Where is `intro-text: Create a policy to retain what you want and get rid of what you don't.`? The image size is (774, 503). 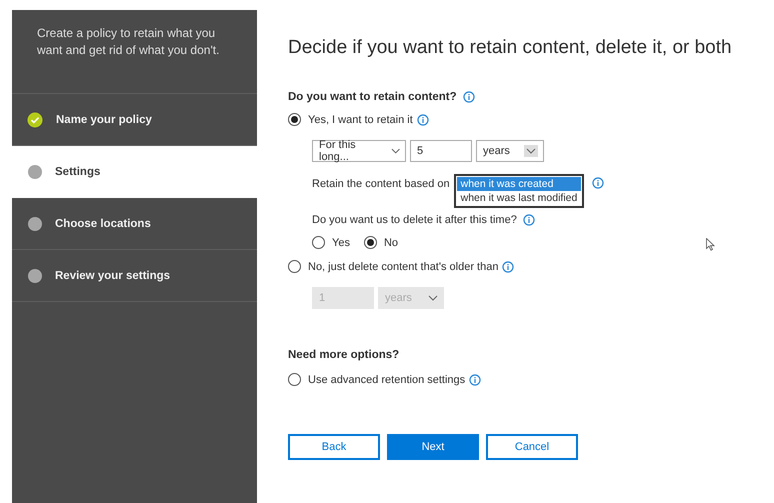 intro-text: Create a policy to retain what you want and get rid of what you don't. is located at coordinates (134, 52).